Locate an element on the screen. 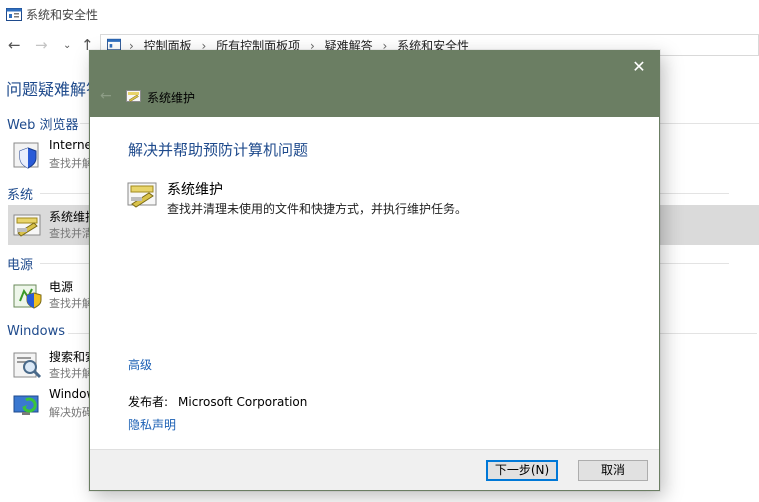 Image resolution: width=759 pixels, height=502 pixels. task-title: 系统维护 is located at coordinates (195, 190).